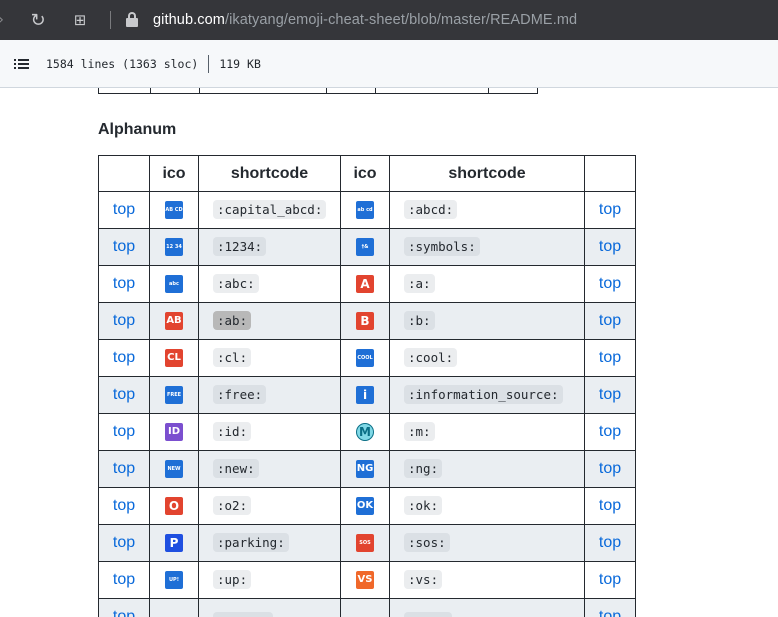 This screenshot has height=617, width=778. What do you see at coordinates (269, 173) in the screenshot?
I see `column-header: shortcode` at bounding box center [269, 173].